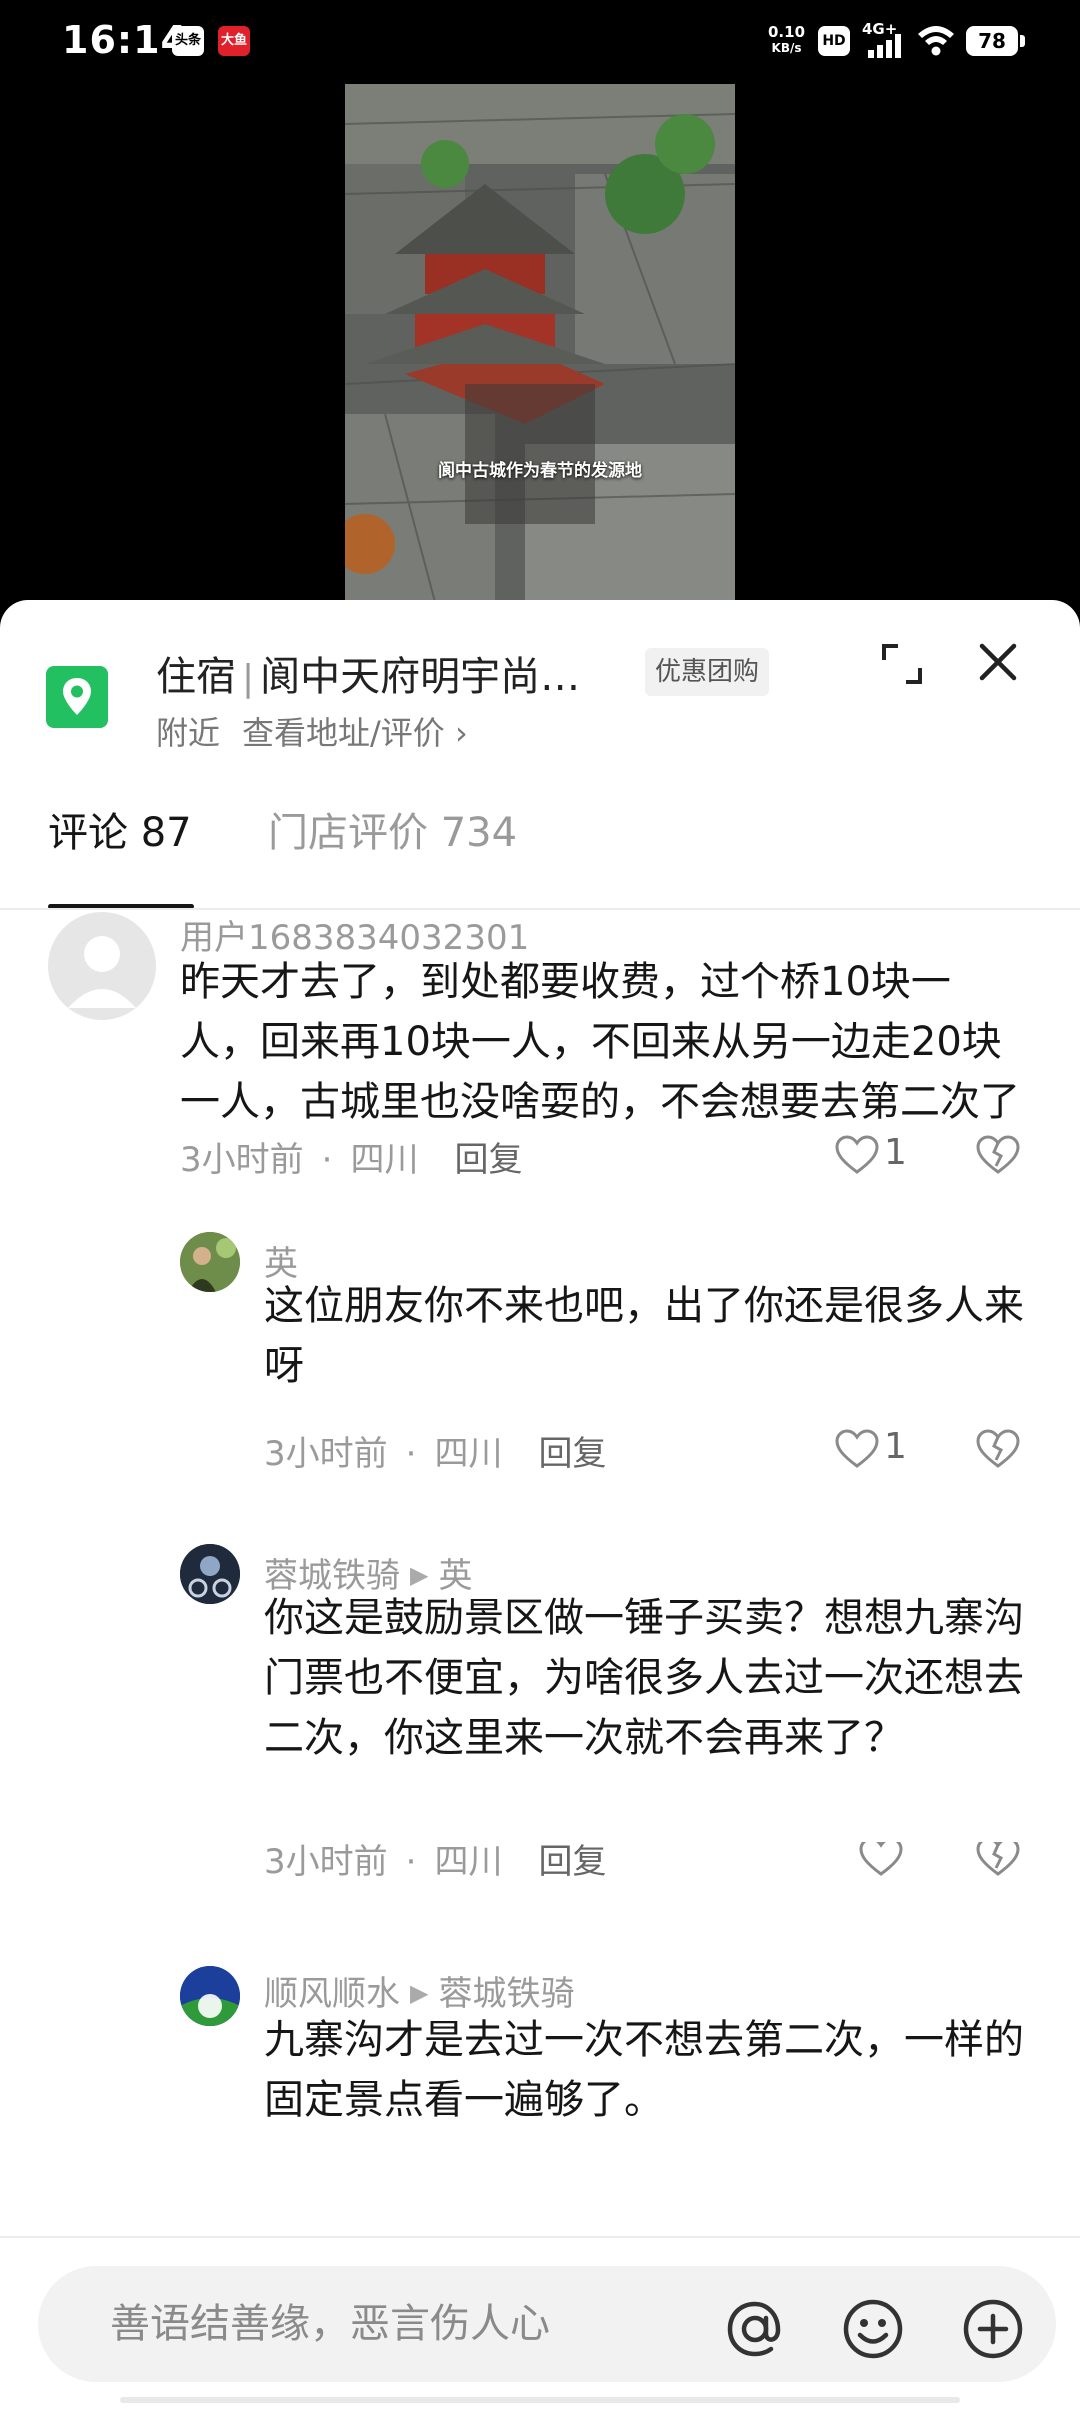  I want to click on signal-icon: 4G+, so click(881, 39).